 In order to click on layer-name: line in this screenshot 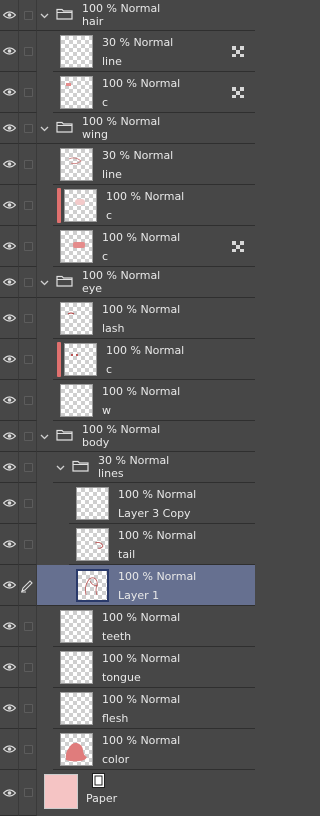, I will do `click(112, 174)`.